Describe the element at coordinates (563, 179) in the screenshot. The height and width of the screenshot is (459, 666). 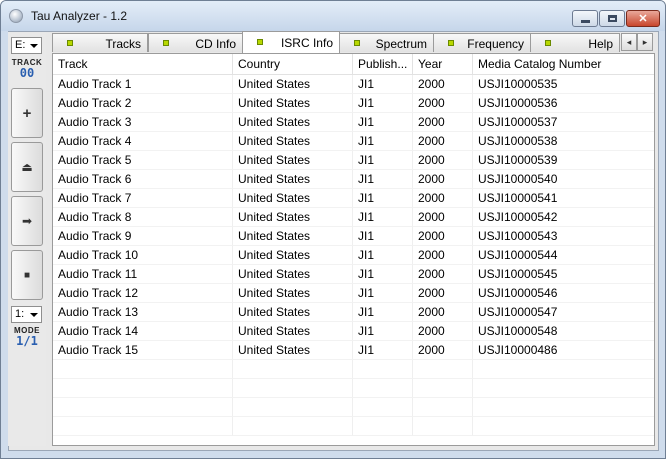
I see `cell-media-catalog-number: USJI10000540` at that location.